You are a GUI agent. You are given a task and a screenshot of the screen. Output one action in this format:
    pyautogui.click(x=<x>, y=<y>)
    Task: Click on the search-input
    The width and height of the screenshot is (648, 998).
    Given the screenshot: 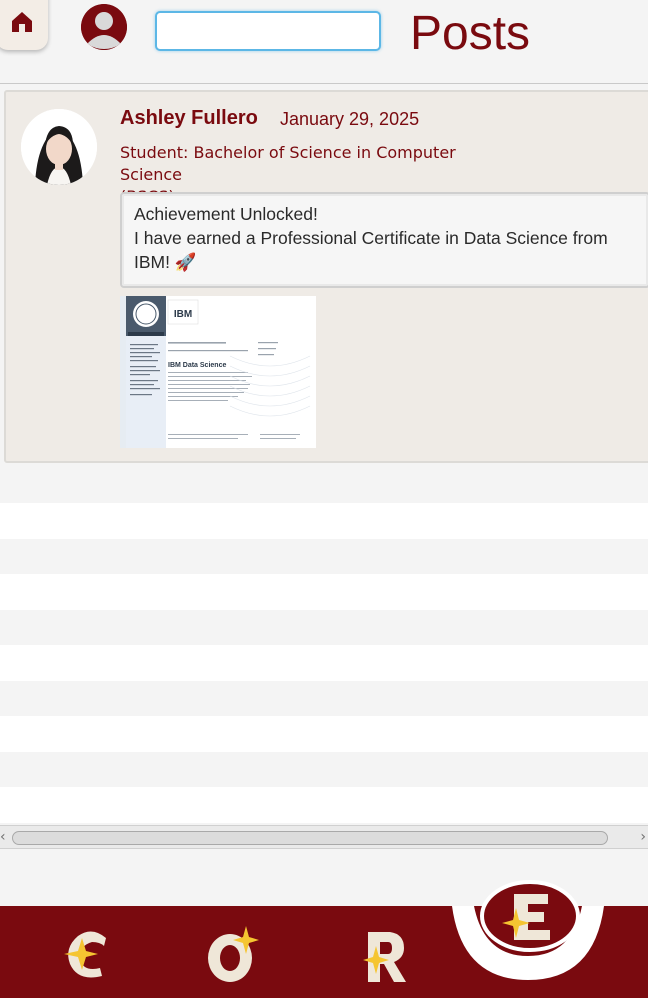 What is the action you would take?
    pyautogui.click(x=268, y=31)
    